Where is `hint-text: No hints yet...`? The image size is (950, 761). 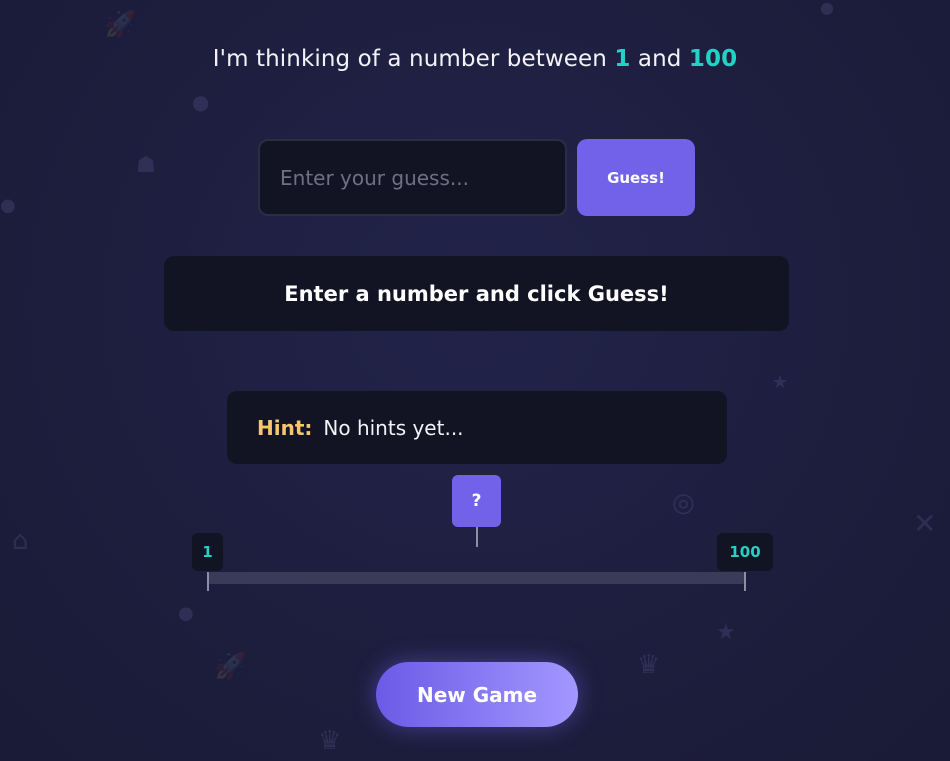 hint-text: No hints yet... is located at coordinates (393, 427).